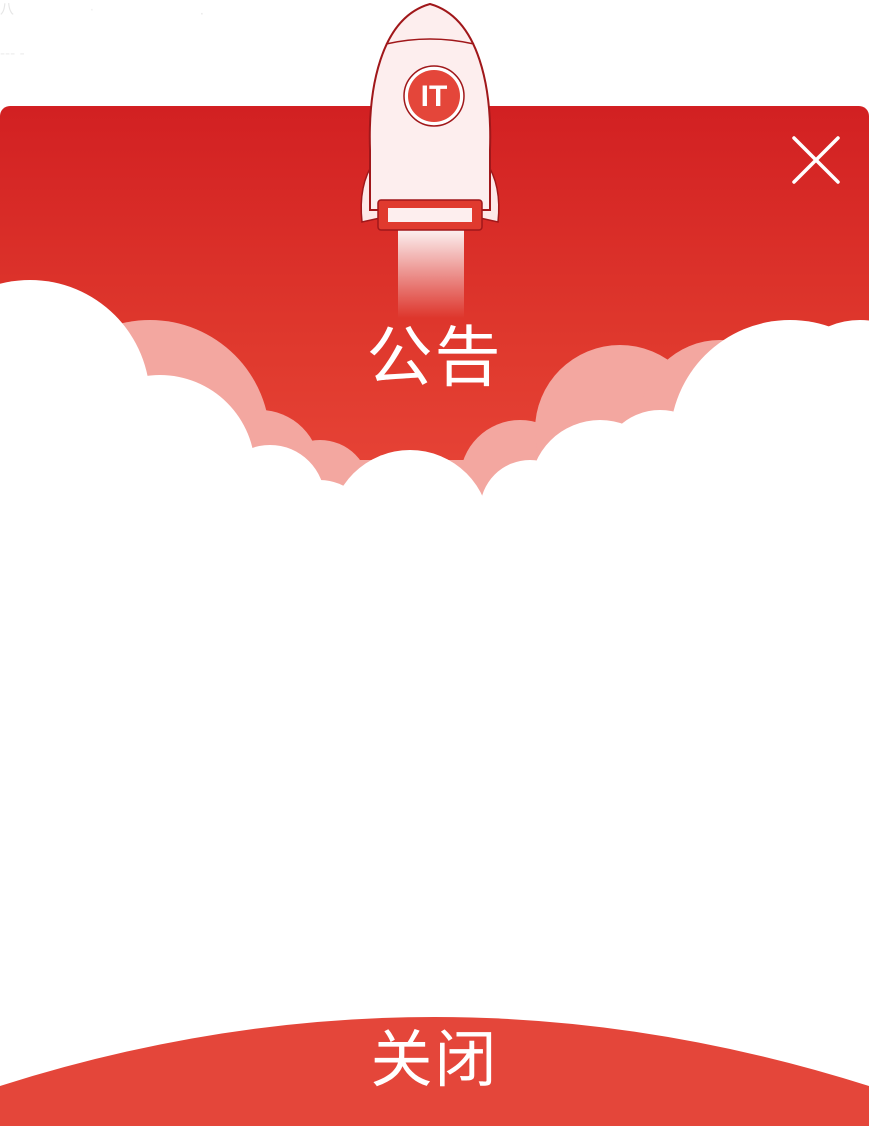 The height and width of the screenshot is (1126, 869). What do you see at coordinates (816, 160) in the screenshot?
I see `close-icon` at bounding box center [816, 160].